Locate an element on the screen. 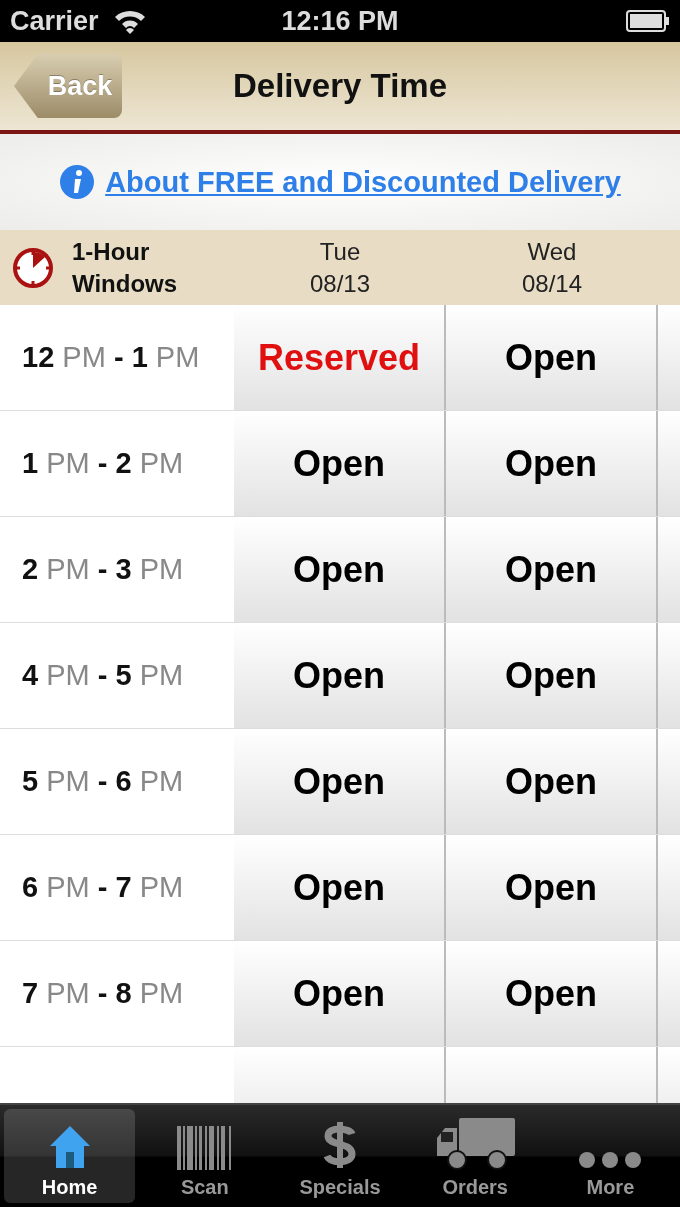  dollar-icon is located at coordinates (340, 1145).